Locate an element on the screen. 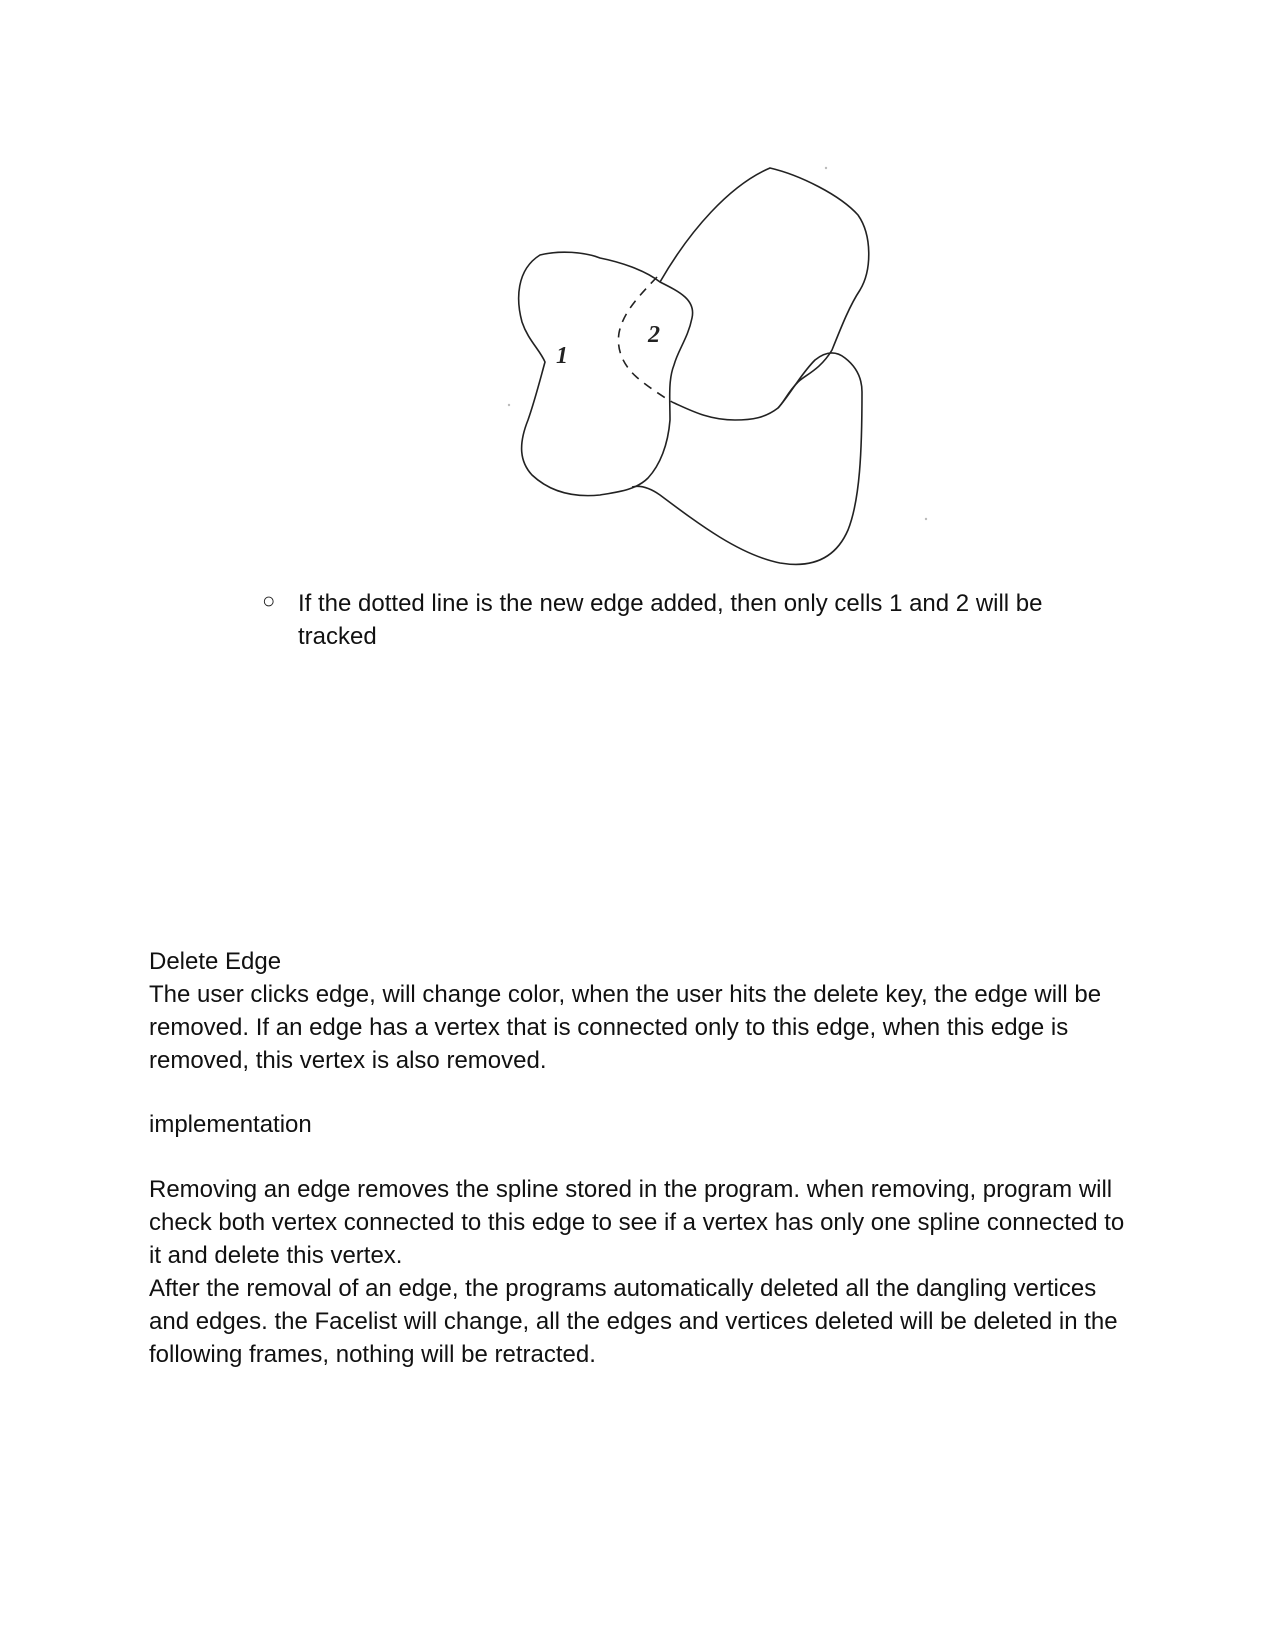  cell-1-label: 1 is located at coordinates (562, 356).